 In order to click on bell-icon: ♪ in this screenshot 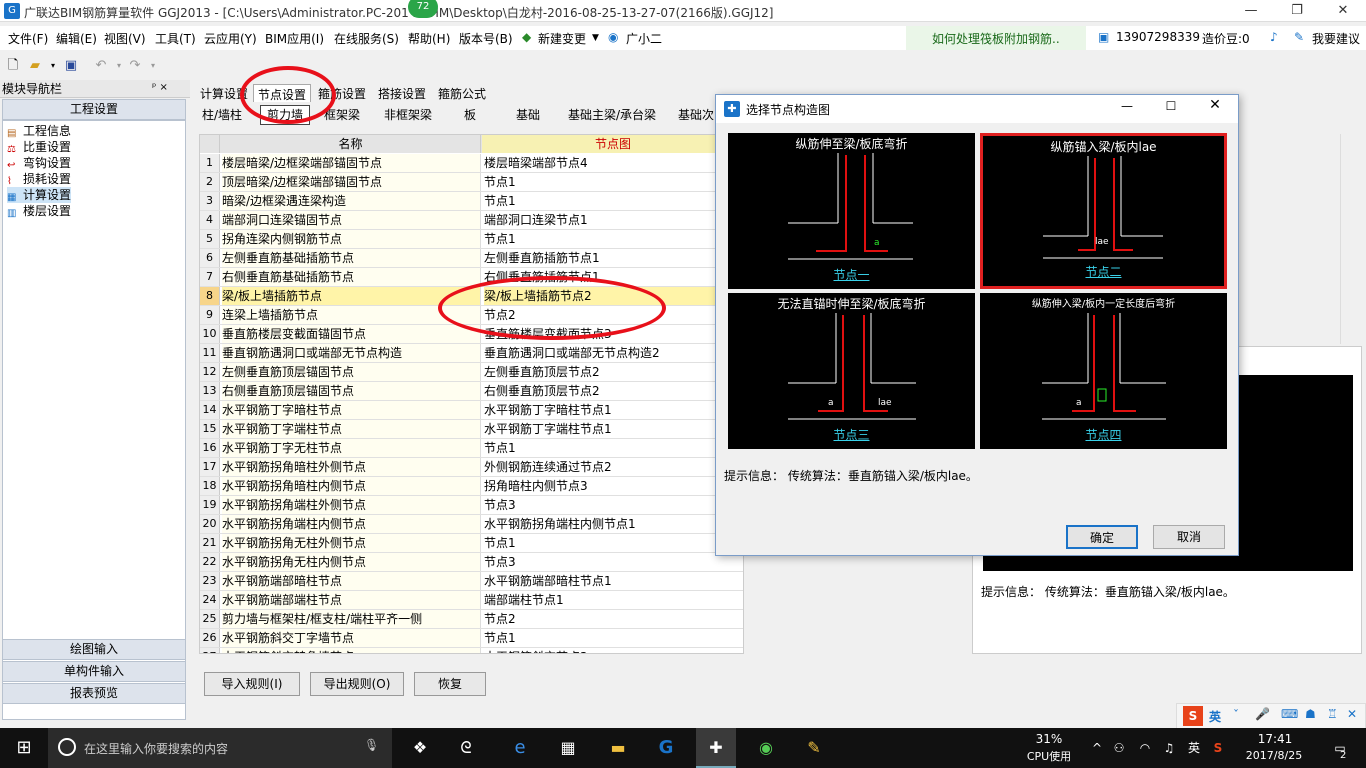, I will do `click(1274, 37)`.